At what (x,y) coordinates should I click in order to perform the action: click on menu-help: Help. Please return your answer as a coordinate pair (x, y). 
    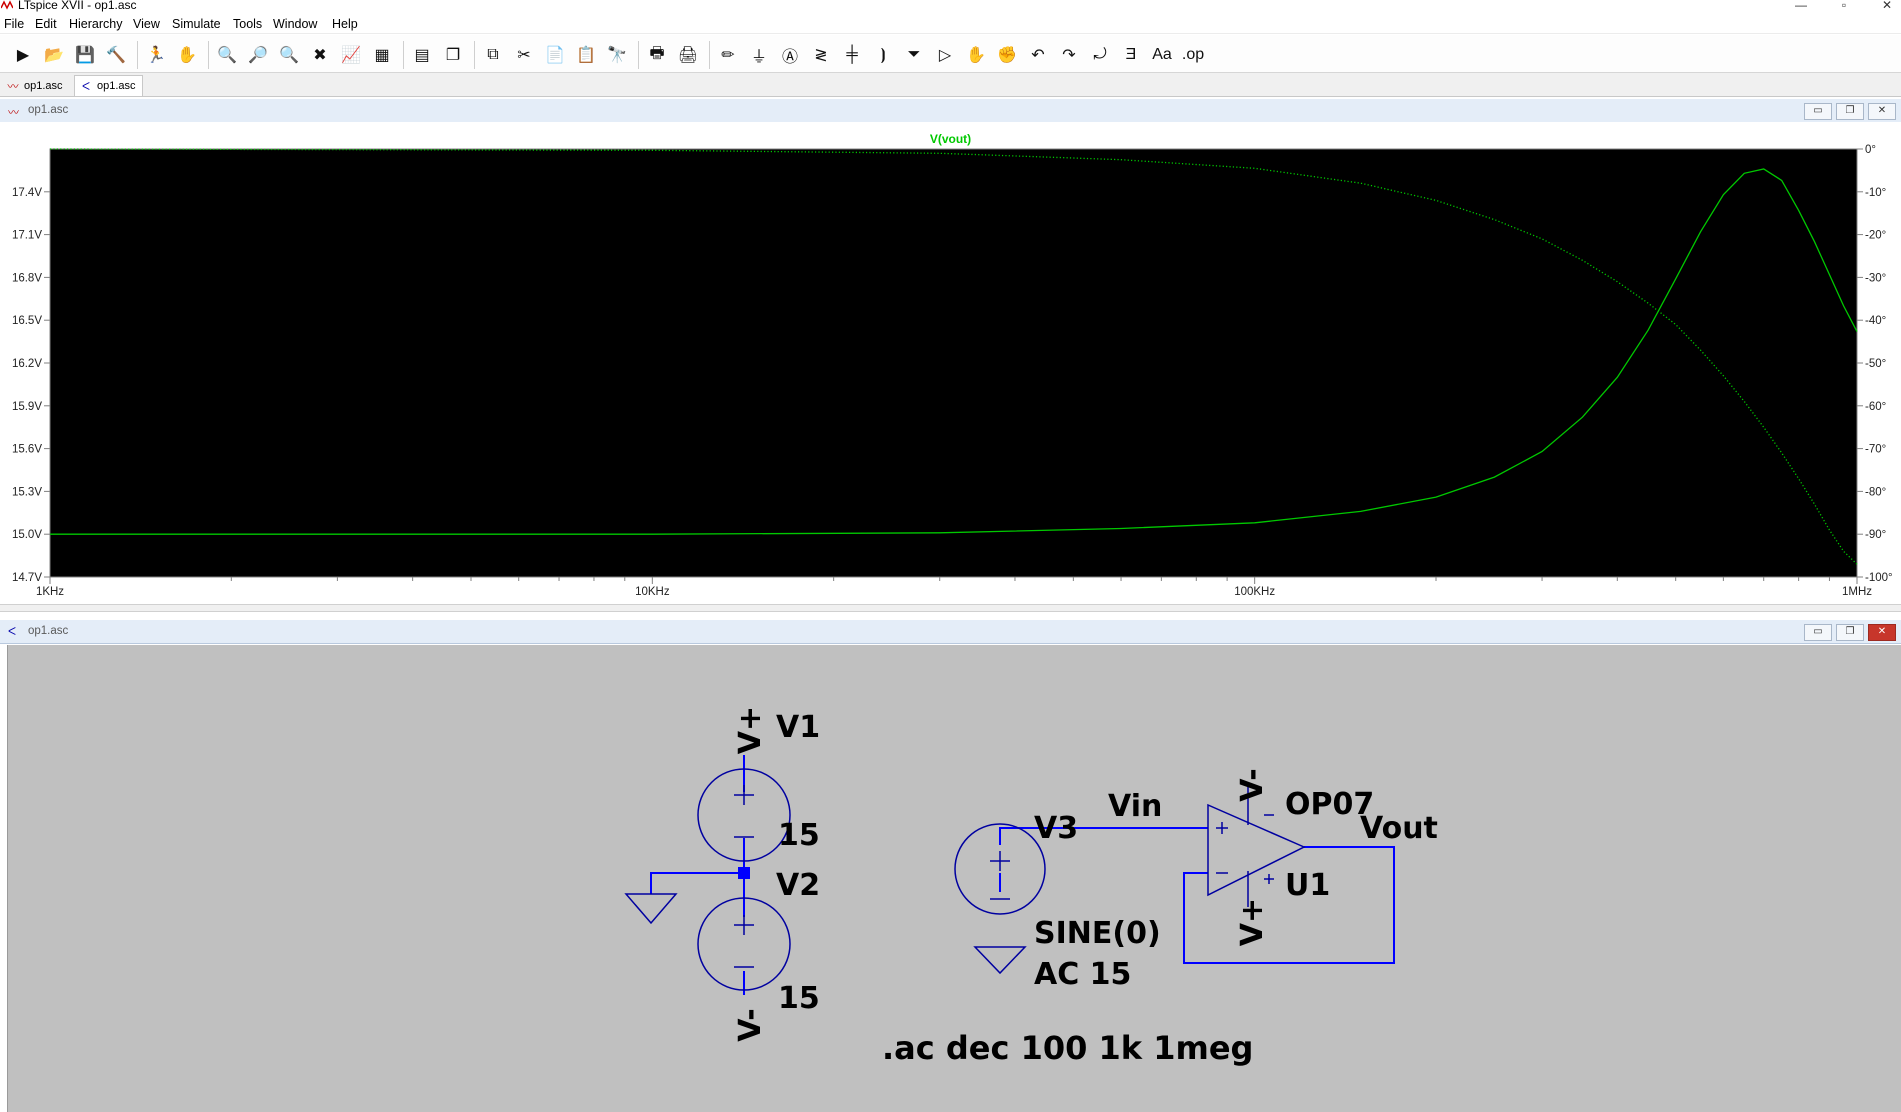
    Looking at the image, I should click on (345, 24).